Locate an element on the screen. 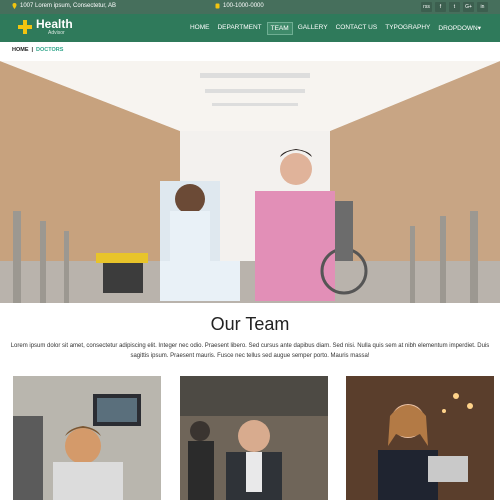 This screenshot has height=500, width=500. phone: 100-1000-0000 is located at coordinates (239, 6).